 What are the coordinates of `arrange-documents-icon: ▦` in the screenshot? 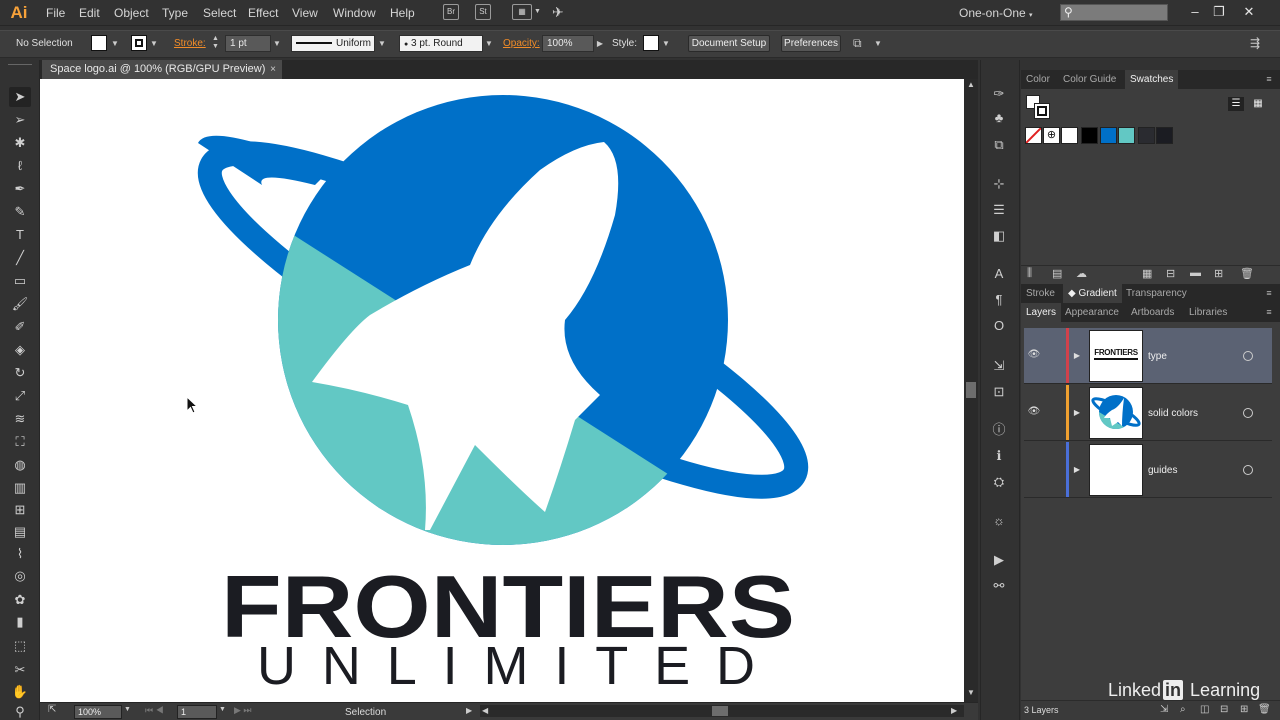 It's located at (522, 12).